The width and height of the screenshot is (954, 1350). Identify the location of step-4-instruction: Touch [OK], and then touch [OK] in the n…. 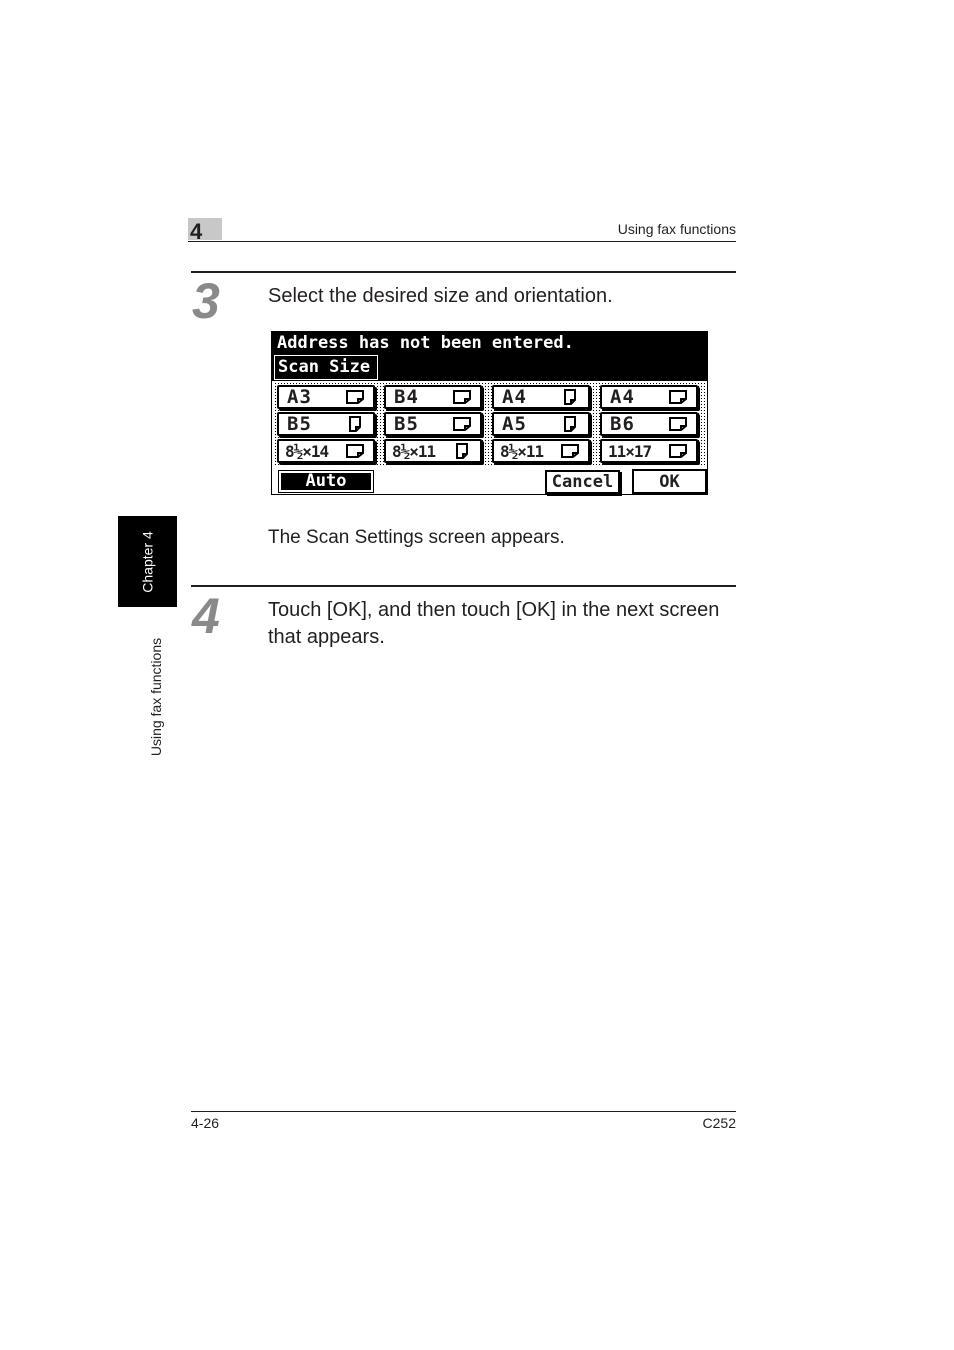
(494, 623).